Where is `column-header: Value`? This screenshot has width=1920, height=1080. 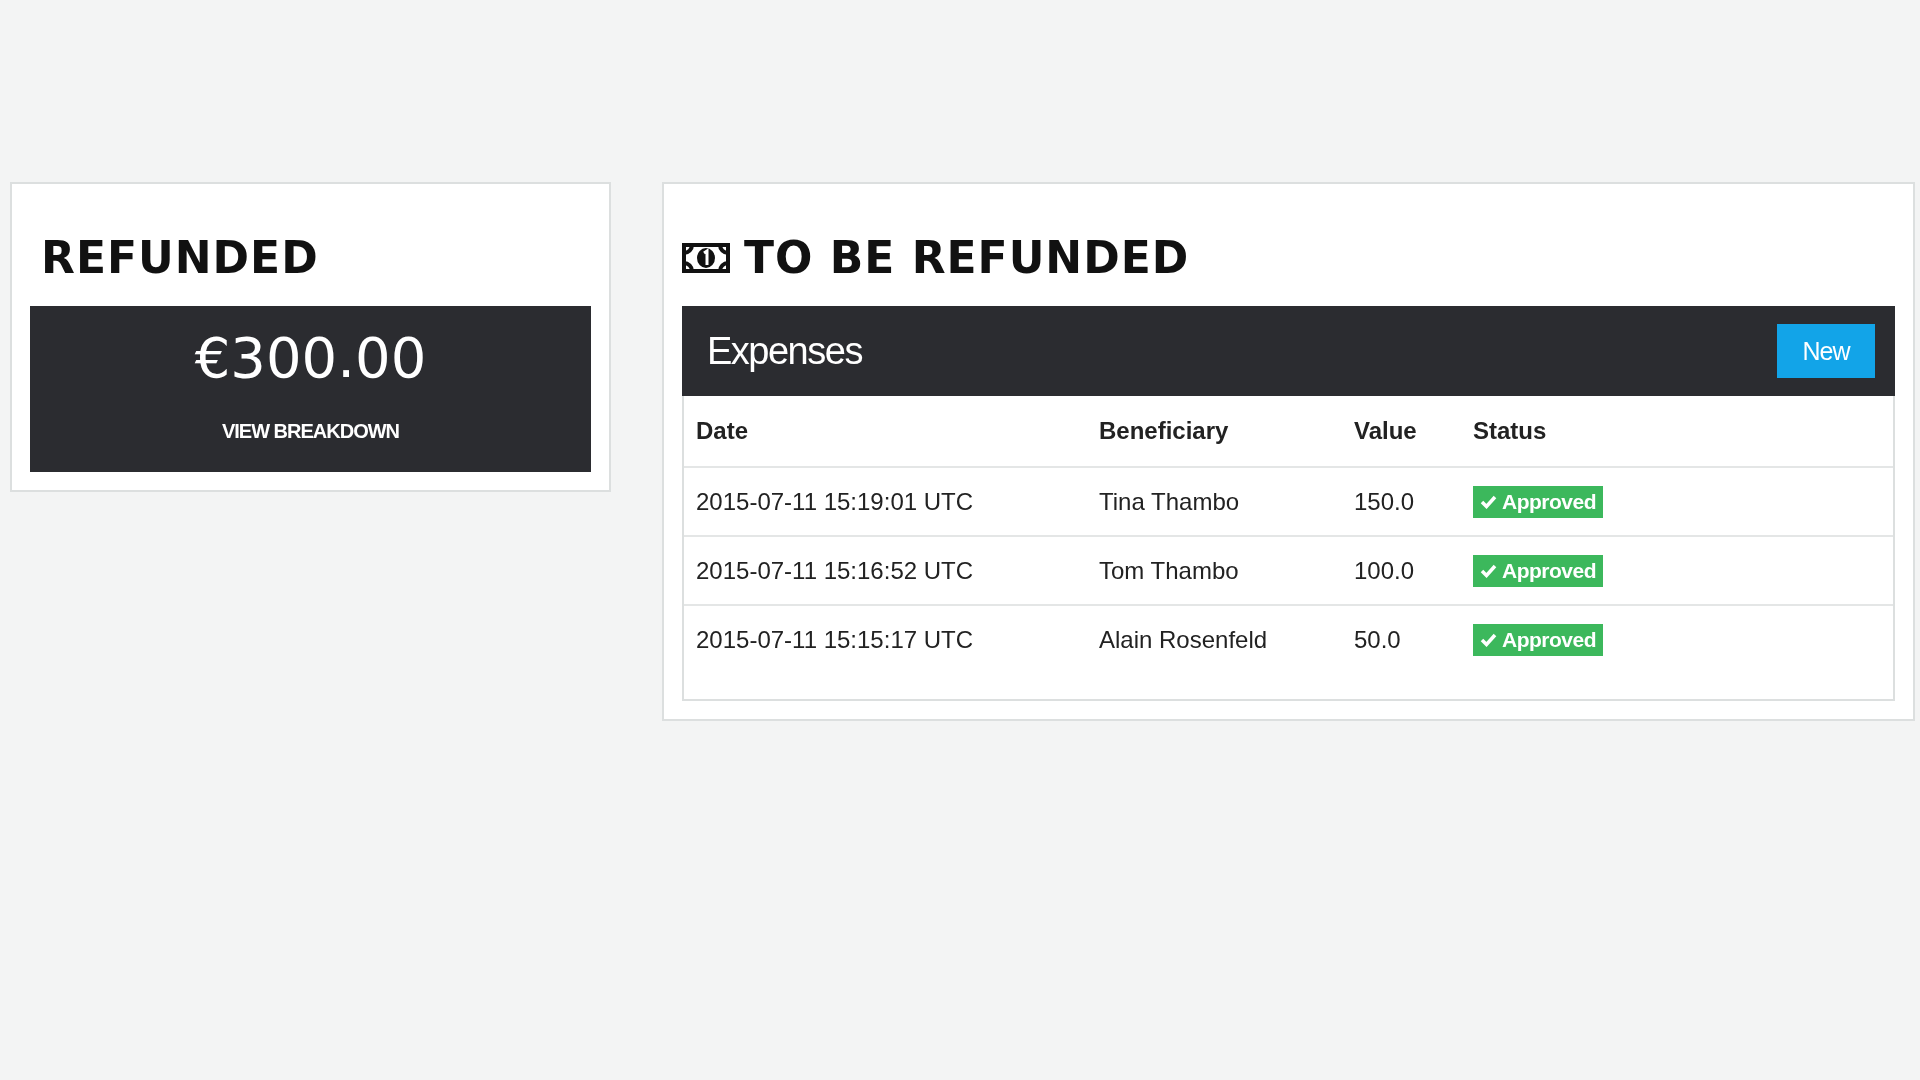
column-header: Value is located at coordinates (1401, 431).